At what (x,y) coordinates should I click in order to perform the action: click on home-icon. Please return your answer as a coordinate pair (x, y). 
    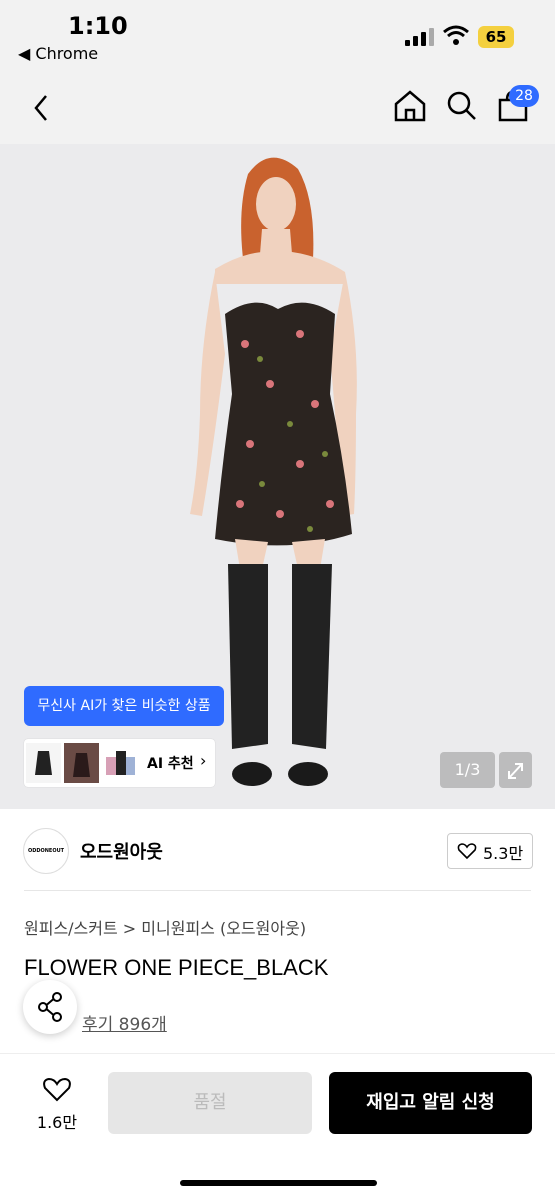
    Looking at the image, I should click on (410, 106).